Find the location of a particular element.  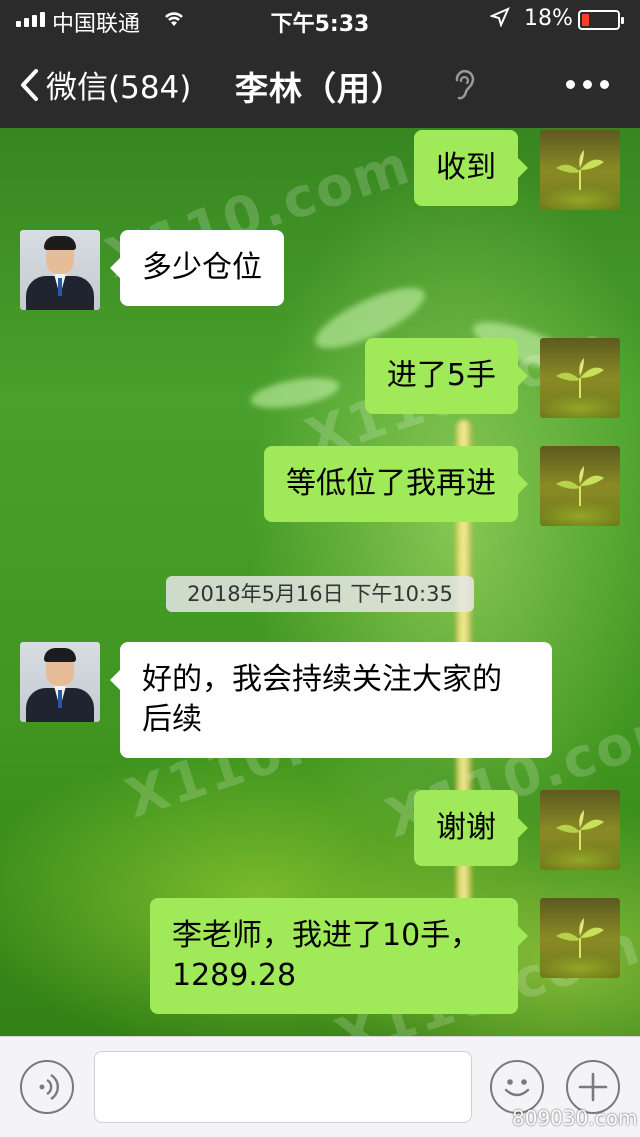

message-timestamp: 2018年5月16日 下午10:35 is located at coordinates (320, 594).